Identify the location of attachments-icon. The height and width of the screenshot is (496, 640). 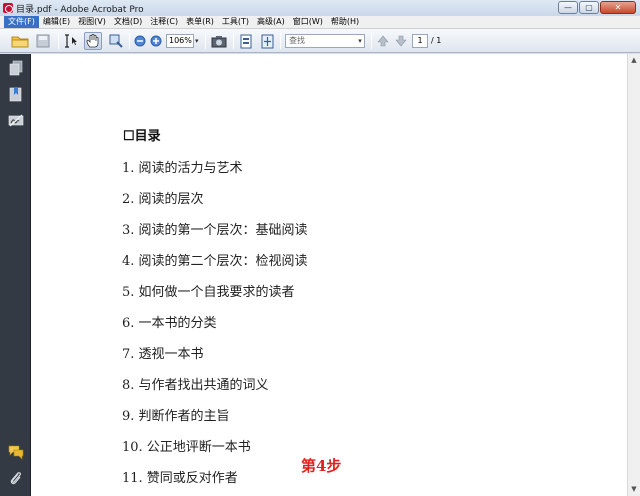
(16, 478).